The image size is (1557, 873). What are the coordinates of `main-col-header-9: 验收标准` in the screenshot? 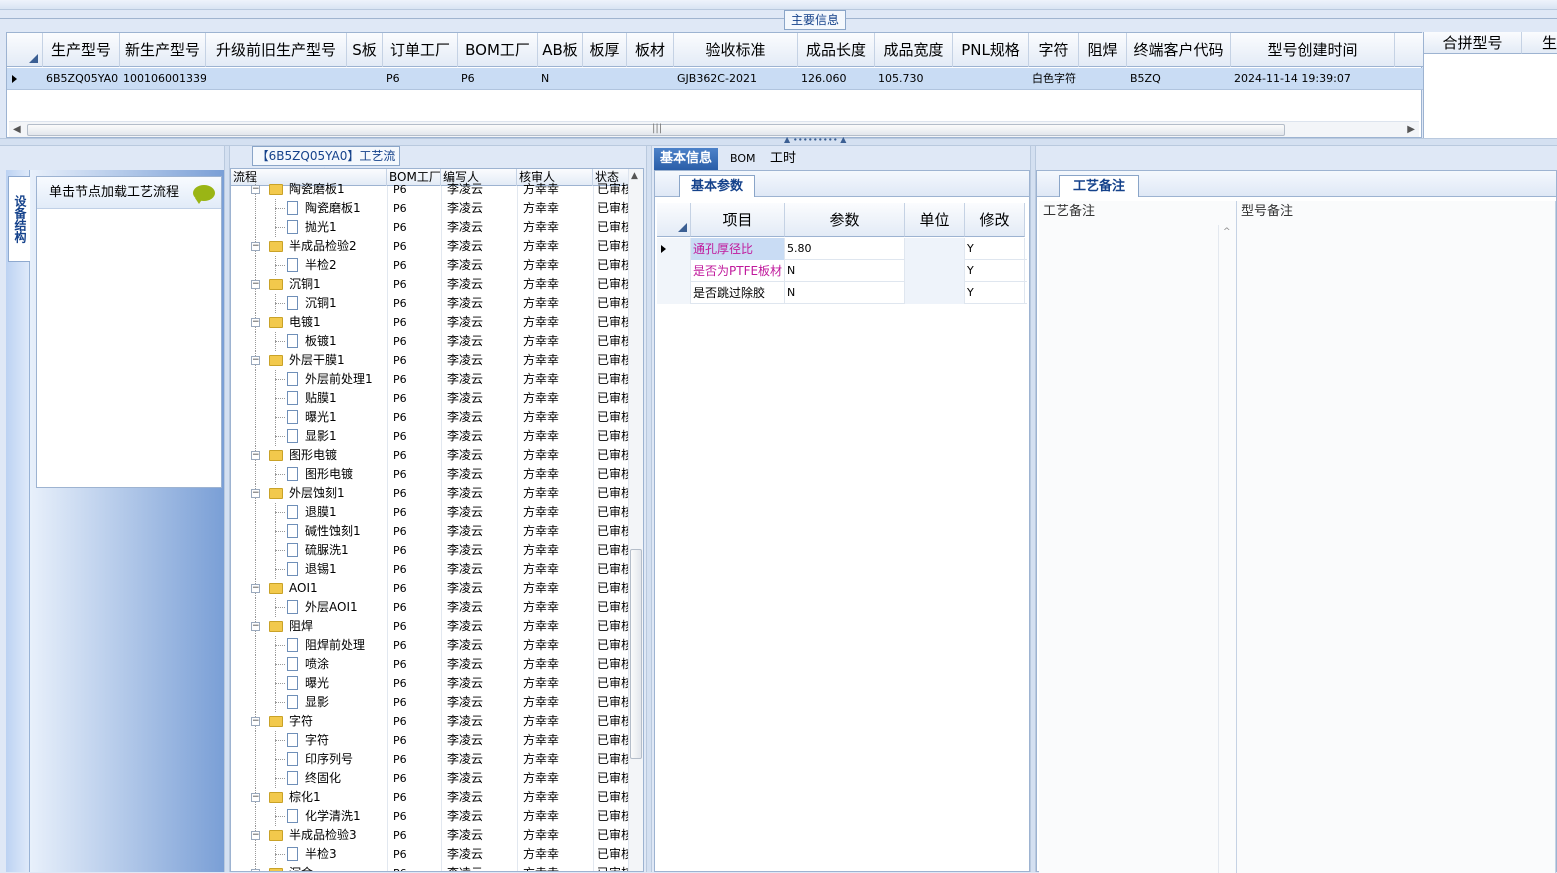 It's located at (736, 50).